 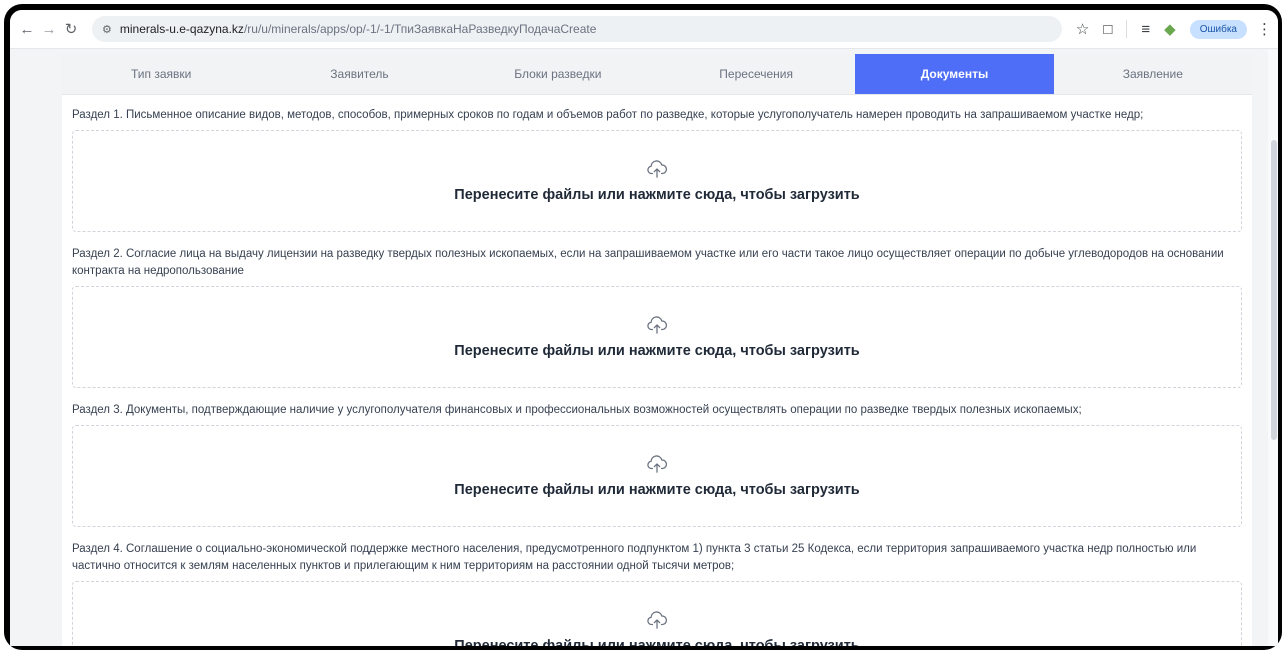 What do you see at coordinates (359, 74) in the screenshot?
I see `tab-applicant: Заявитель` at bounding box center [359, 74].